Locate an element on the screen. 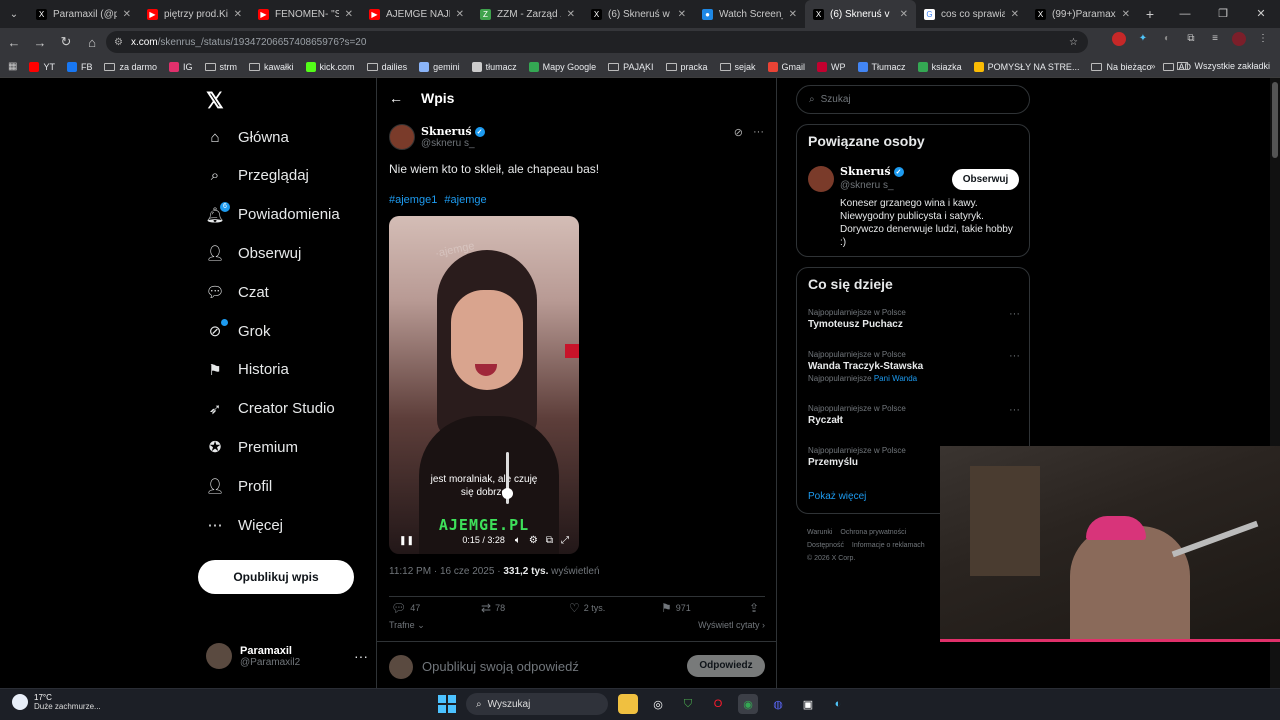  sort-dropdown: Trafne ⌄ is located at coordinates (407, 625).